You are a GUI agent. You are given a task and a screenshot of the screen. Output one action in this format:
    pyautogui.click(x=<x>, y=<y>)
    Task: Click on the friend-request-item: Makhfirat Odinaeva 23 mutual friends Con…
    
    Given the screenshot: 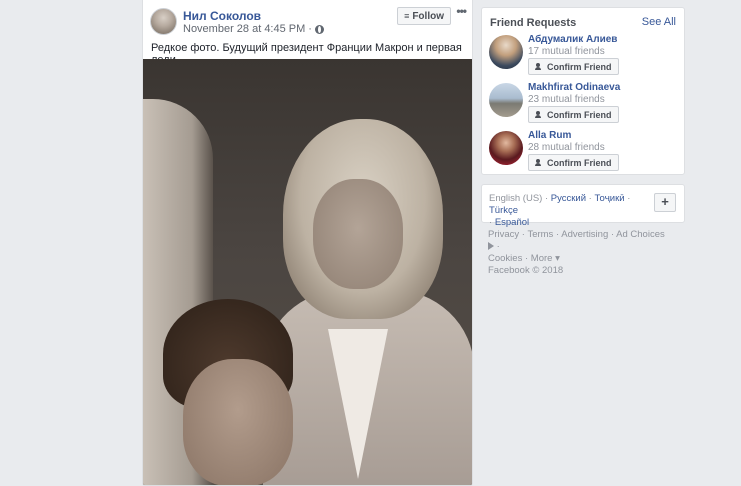 What is the action you would take?
    pyautogui.click(x=584, y=102)
    